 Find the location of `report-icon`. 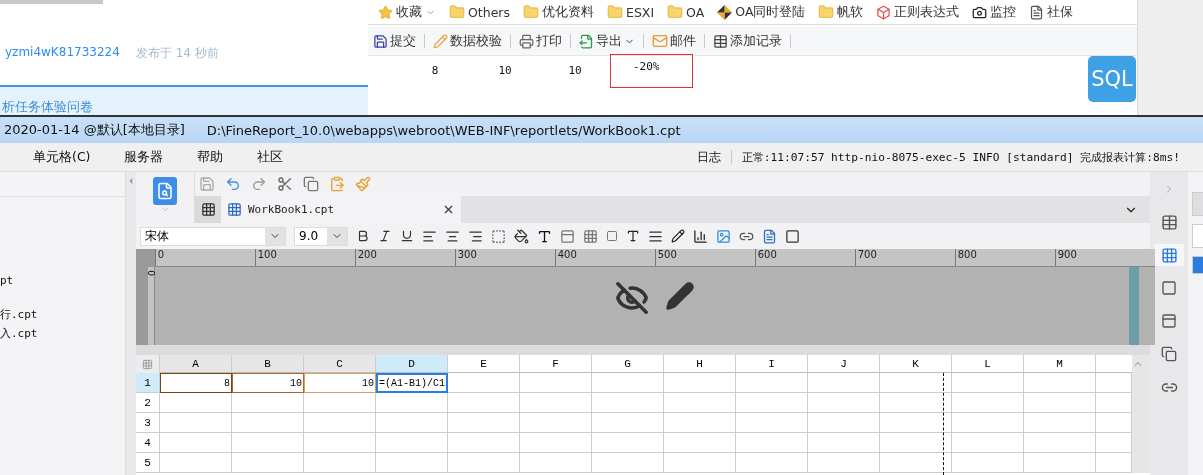

report-icon is located at coordinates (769, 236).